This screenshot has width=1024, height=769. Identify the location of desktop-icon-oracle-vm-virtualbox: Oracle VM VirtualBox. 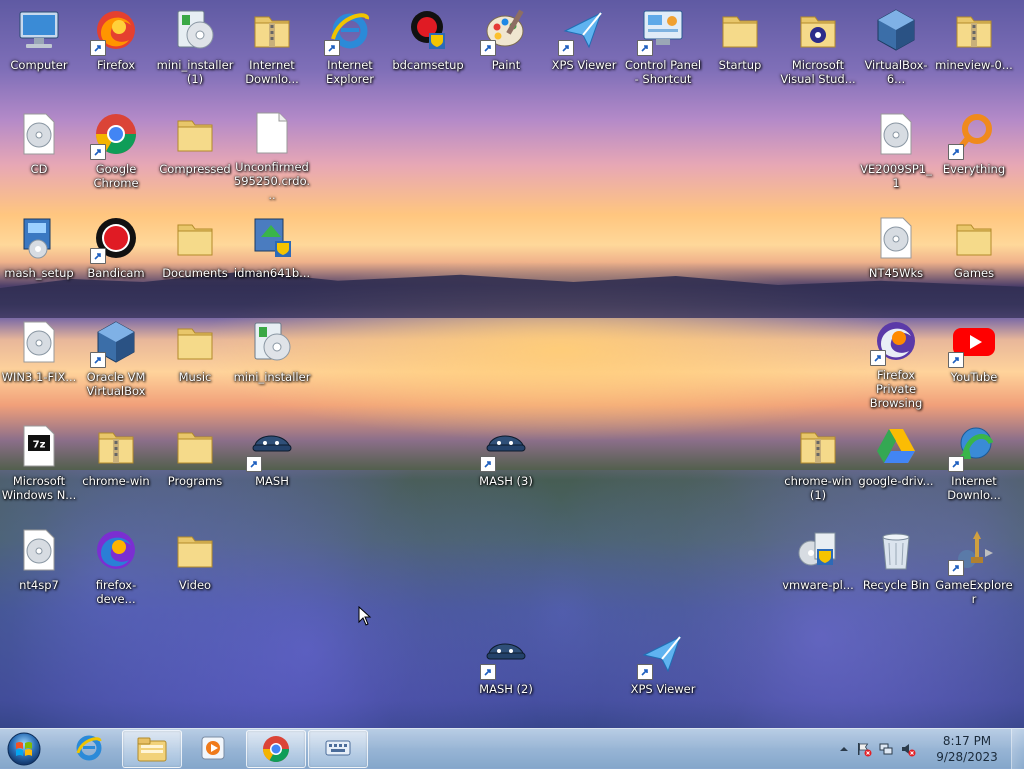
(116, 362).